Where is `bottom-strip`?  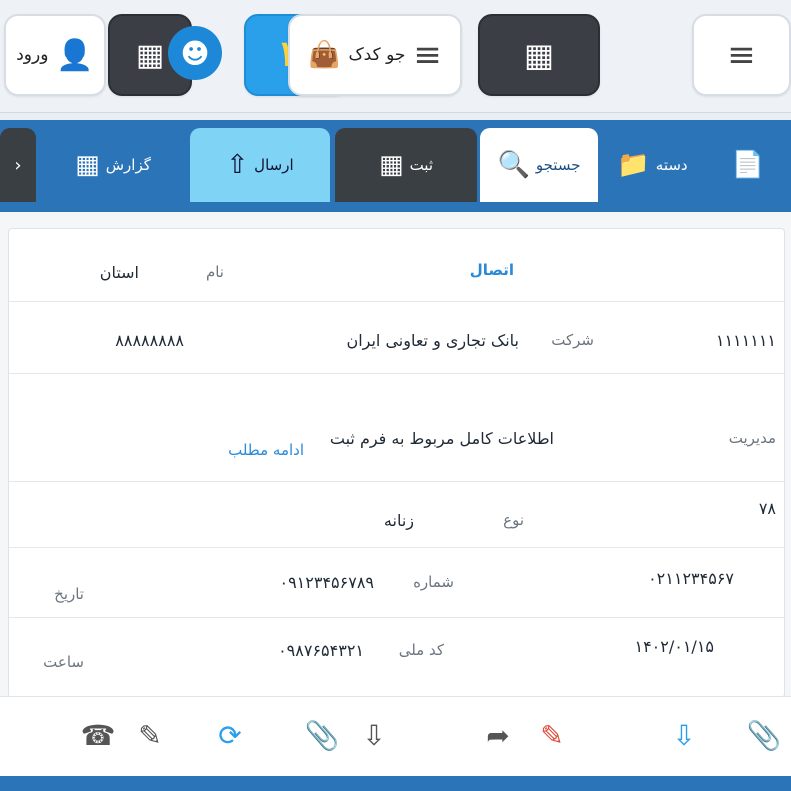
bottom-strip is located at coordinates (395, 783).